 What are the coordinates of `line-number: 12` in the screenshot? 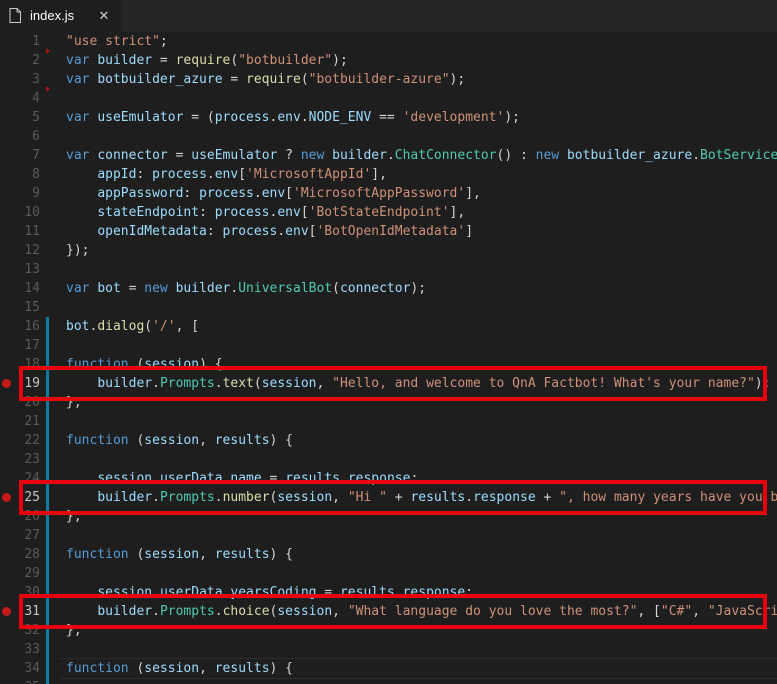 It's located at (32, 250).